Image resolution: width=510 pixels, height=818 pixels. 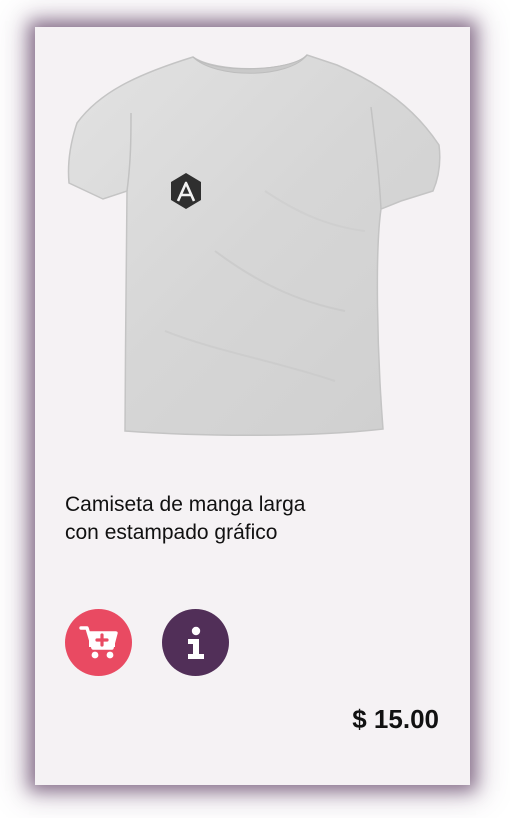 What do you see at coordinates (395, 719) in the screenshot?
I see `product-price: $ 15.00` at bounding box center [395, 719].